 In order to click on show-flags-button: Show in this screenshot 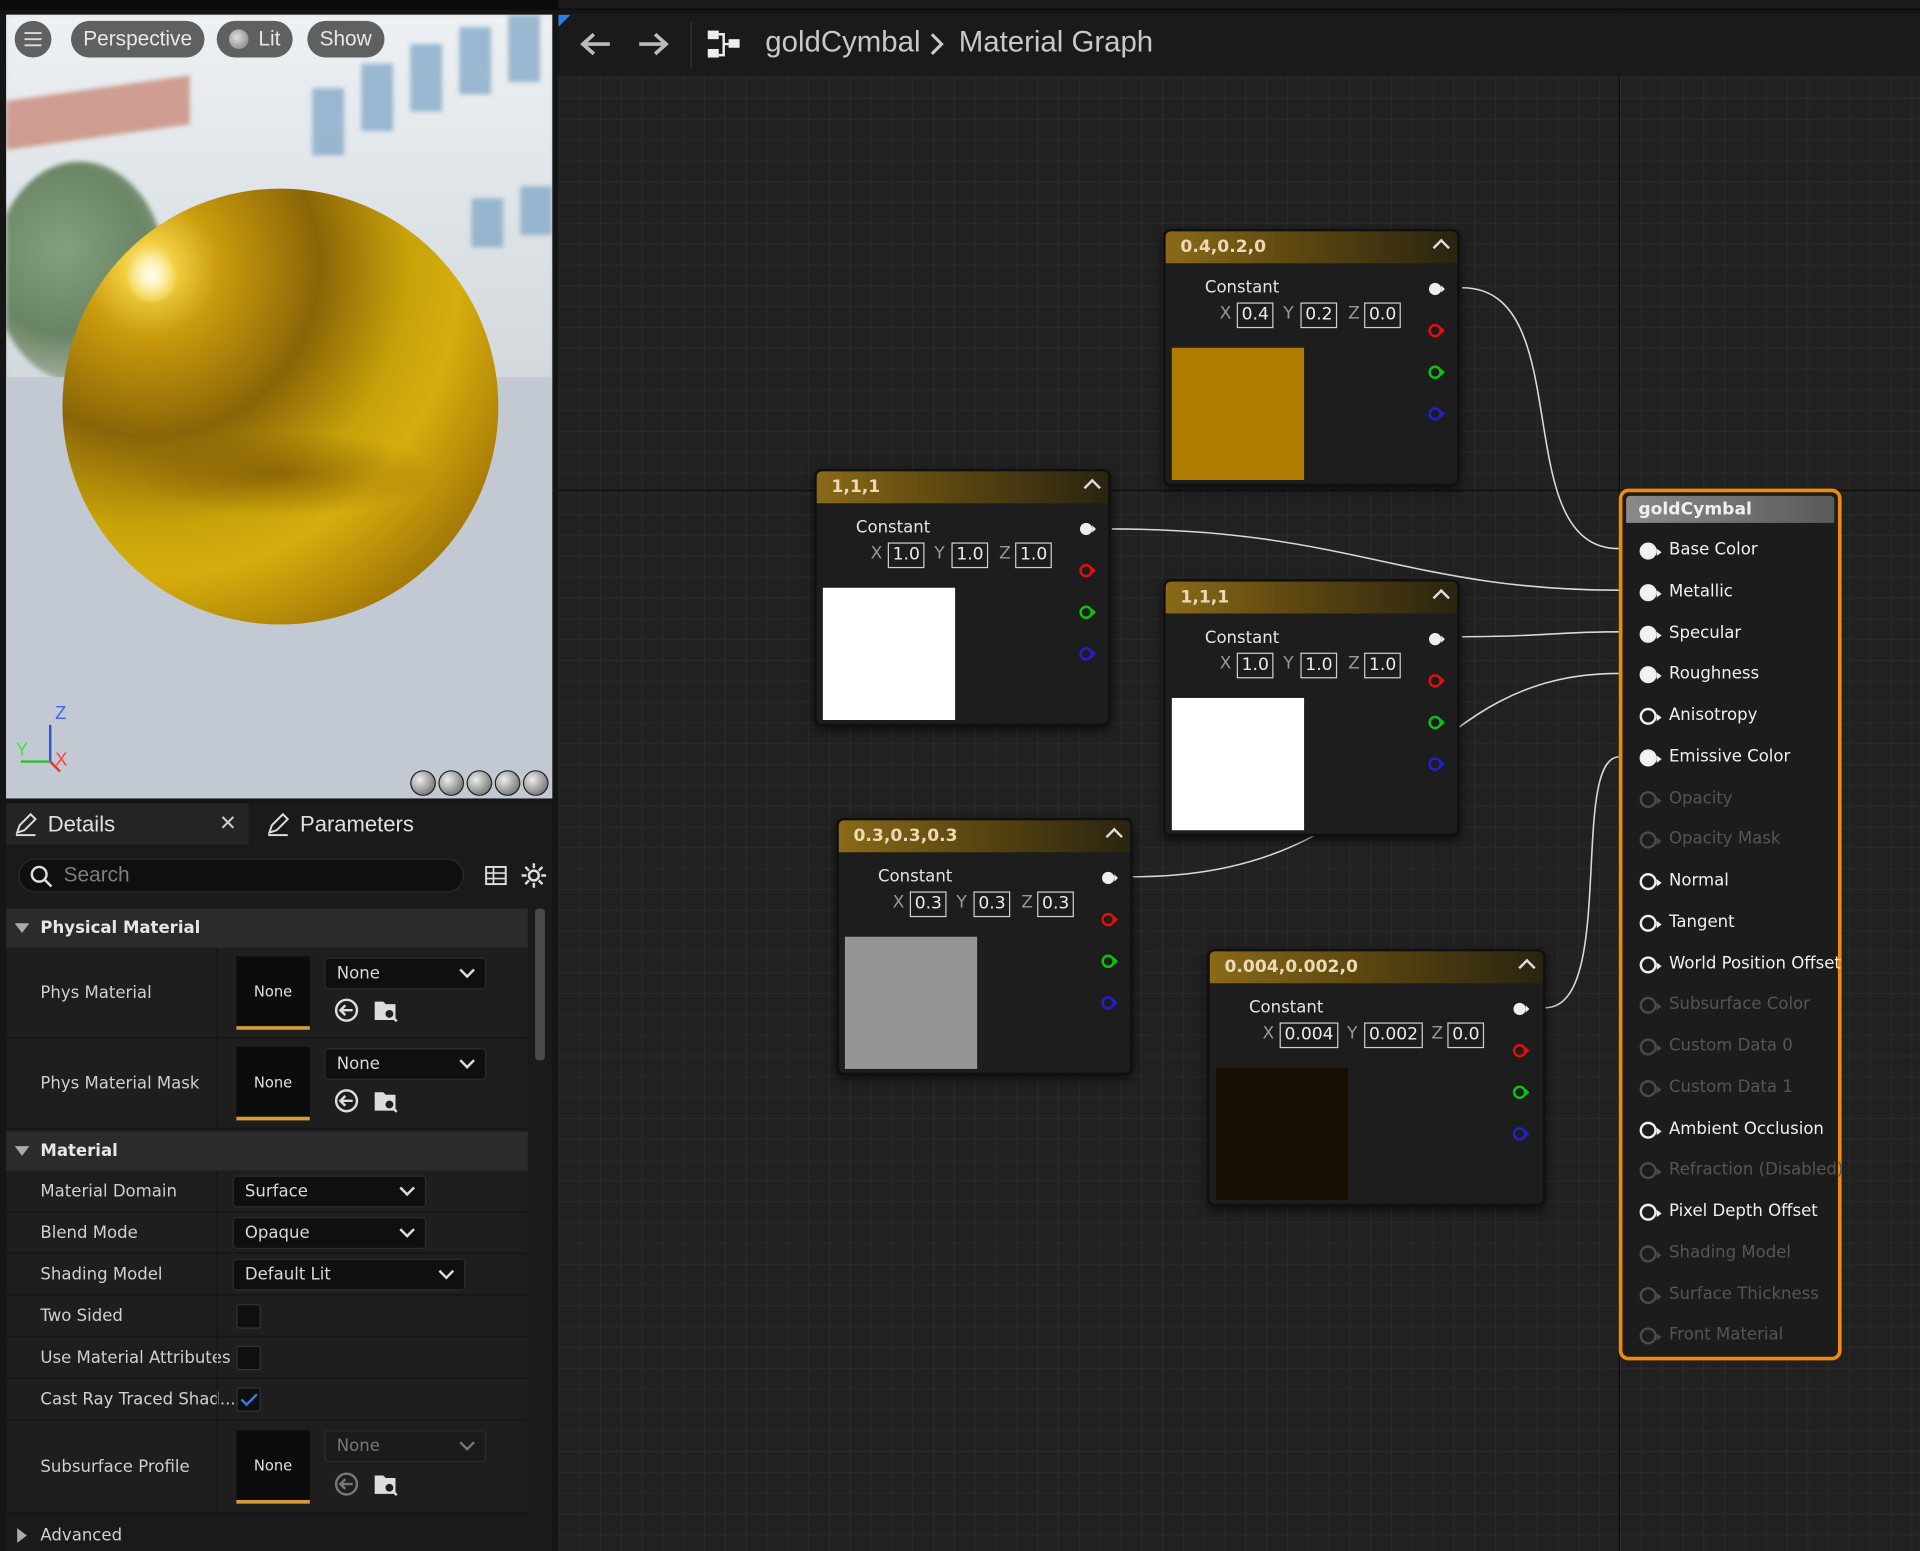, I will do `click(345, 39)`.